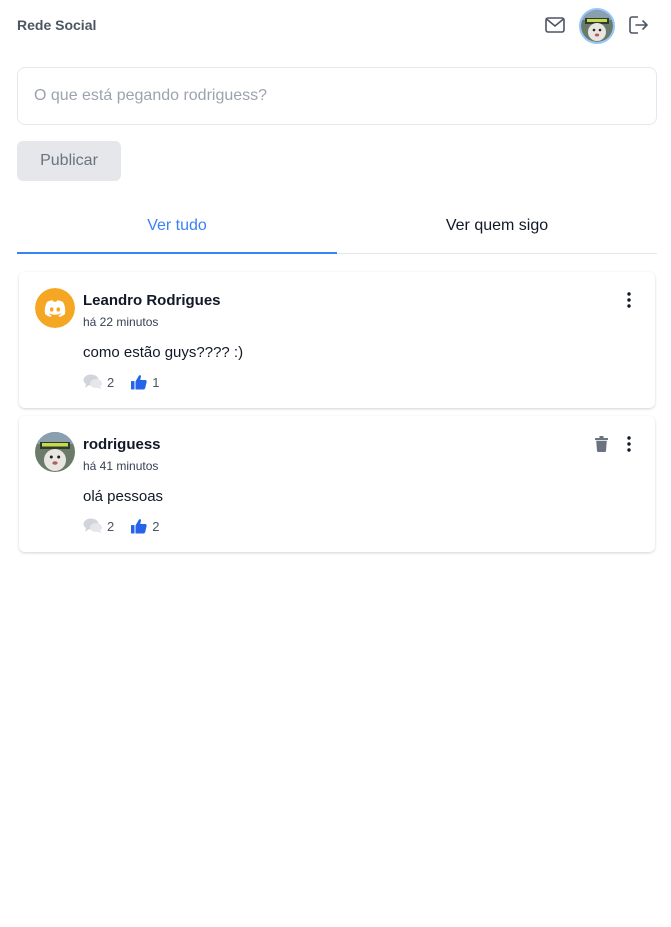 This screenshot has width=671, height=927. I want to click on trash-icon, so click(601, 444).